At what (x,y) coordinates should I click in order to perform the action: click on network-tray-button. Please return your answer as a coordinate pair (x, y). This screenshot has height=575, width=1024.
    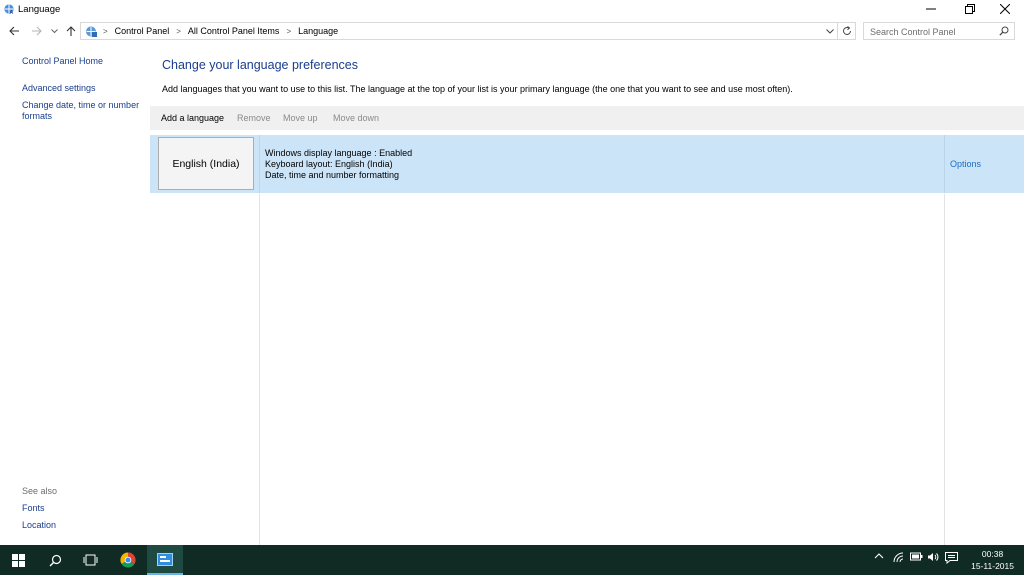
    Looking at the image, I should click on (899, 557).